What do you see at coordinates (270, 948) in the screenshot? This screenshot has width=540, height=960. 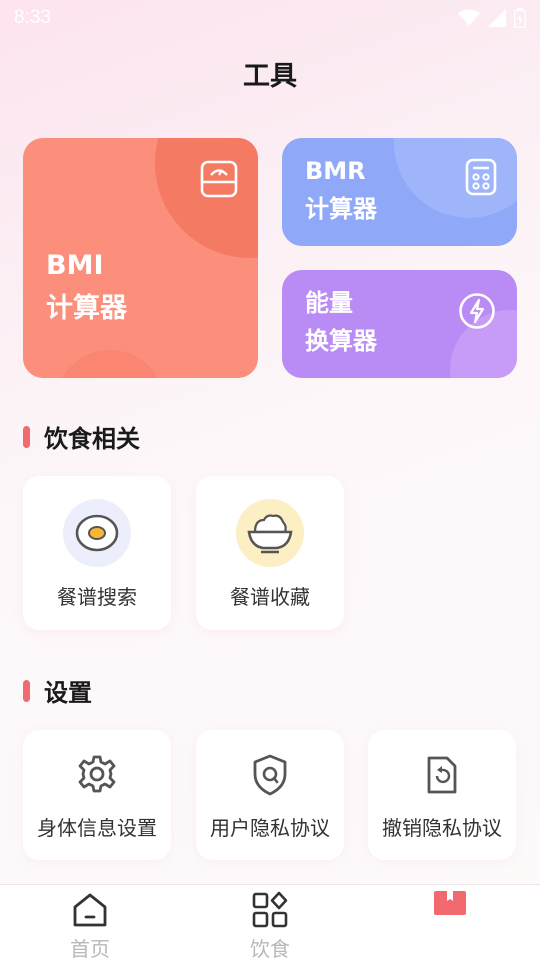 I see `nav-label-diet: 饮食` at bounding box center [270, 948].